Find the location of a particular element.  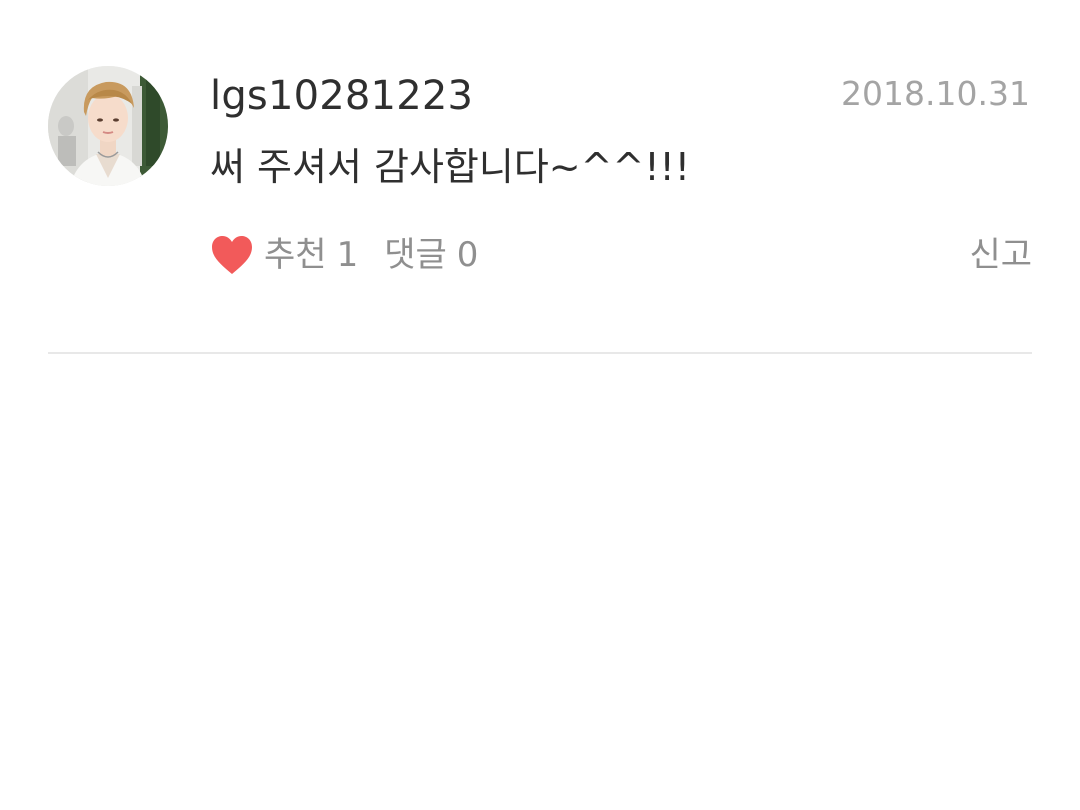

username: lgs10281223 is located at coordinates (341, 96).